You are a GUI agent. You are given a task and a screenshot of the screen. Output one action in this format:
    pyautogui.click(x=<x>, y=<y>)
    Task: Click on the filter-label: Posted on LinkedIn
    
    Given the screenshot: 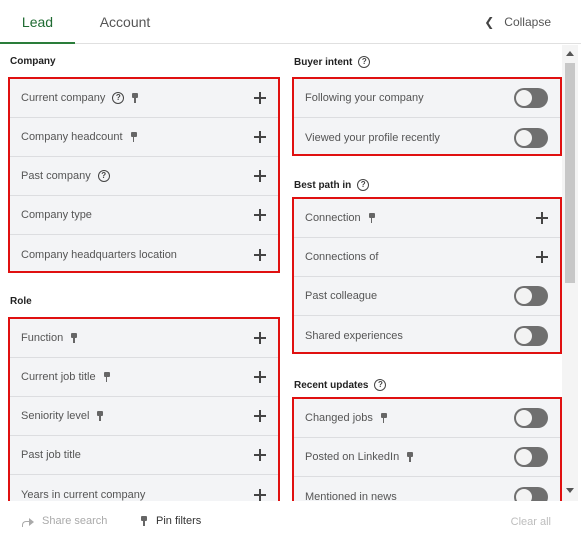 What is the action you would take?
    pyautogui.click(x=352, y=457)
    